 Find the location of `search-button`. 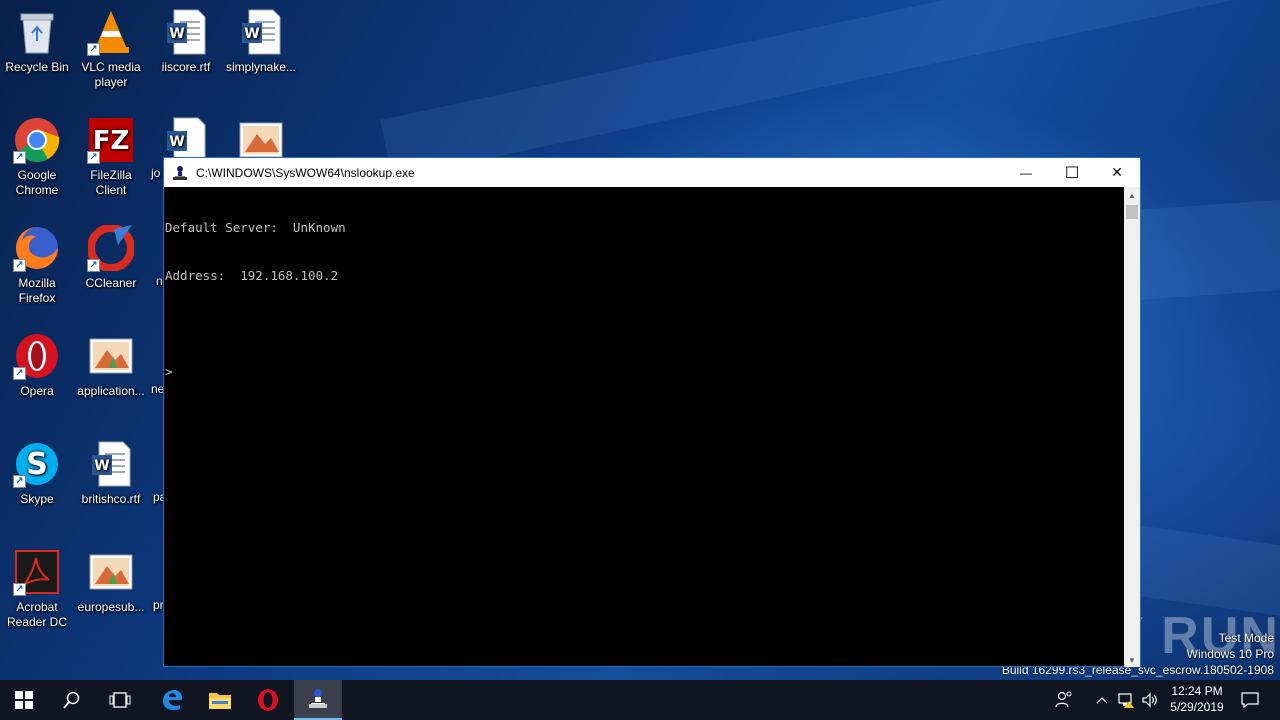

search-button is located at coordinates (72, 700).